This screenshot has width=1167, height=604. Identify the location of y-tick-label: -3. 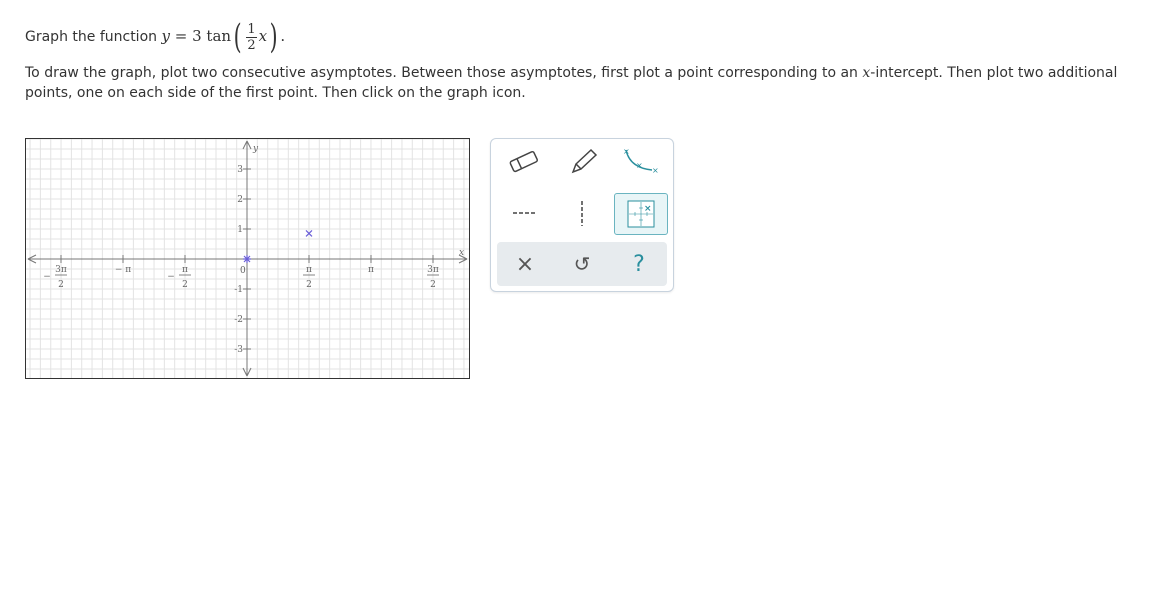
(238, 350).